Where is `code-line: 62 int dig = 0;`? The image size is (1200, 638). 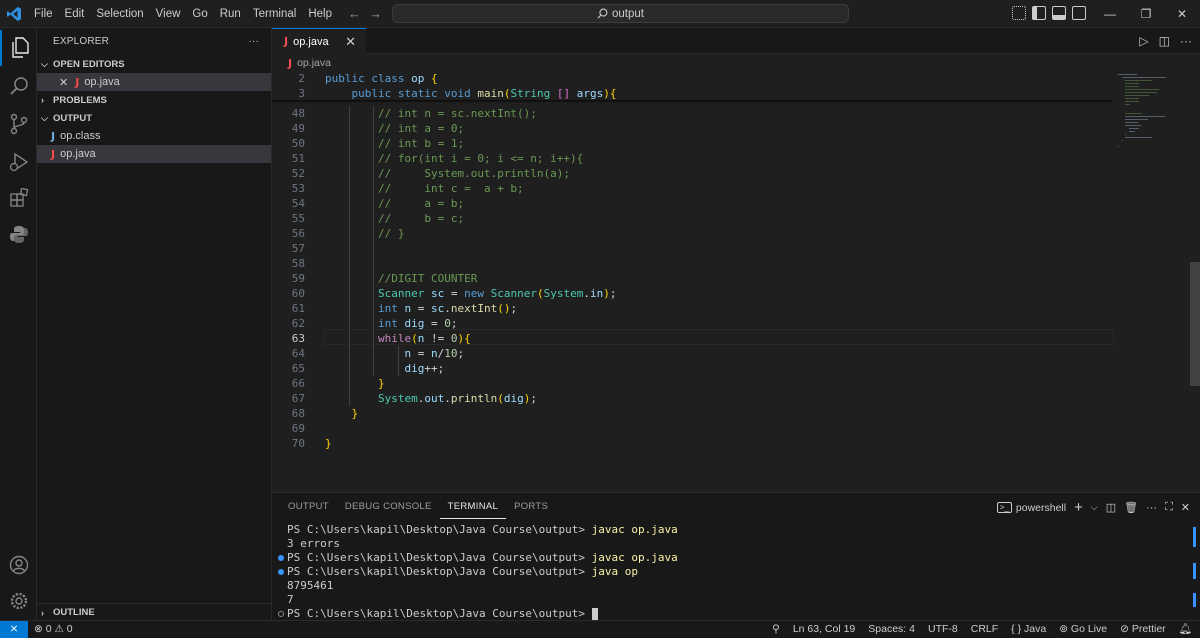 code-line: 62 int dig = 0; is located at coordinates (692, 323).